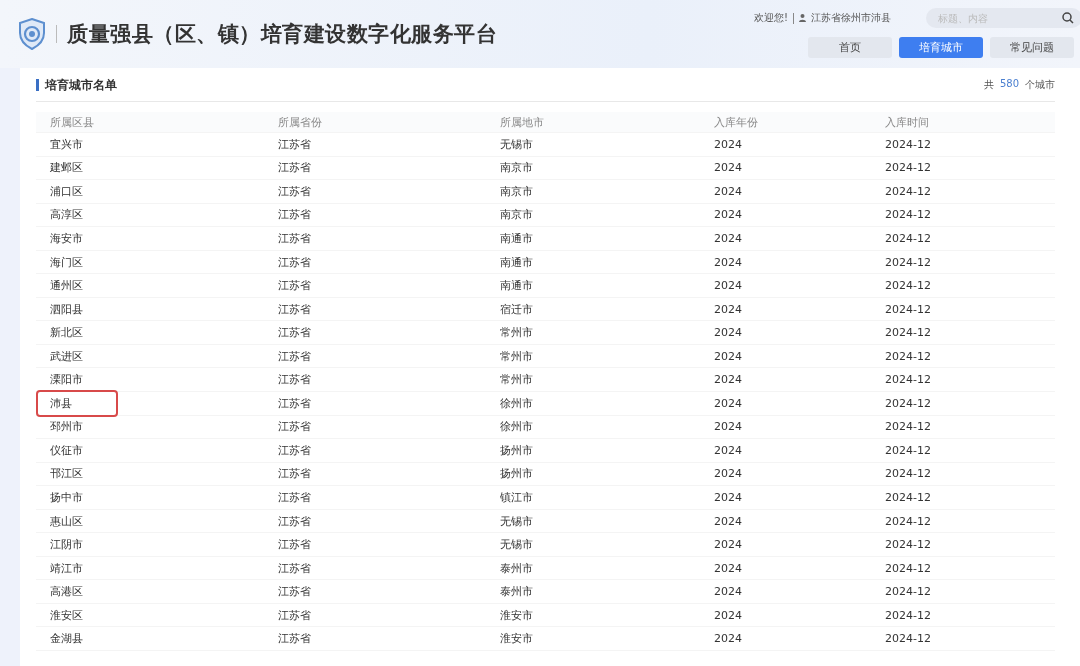 Image resolution: width=1080 pixels, height=666 pixels. What do you see at coordinates (66, 592) in the screenshot?
I see `table-cell: 高港区` at bounding box center [66, 592].